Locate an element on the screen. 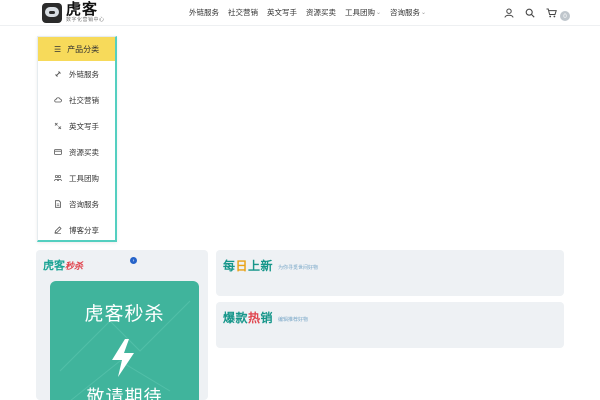  daily-new-title-b: 日 is located at coordinates (242, 266).